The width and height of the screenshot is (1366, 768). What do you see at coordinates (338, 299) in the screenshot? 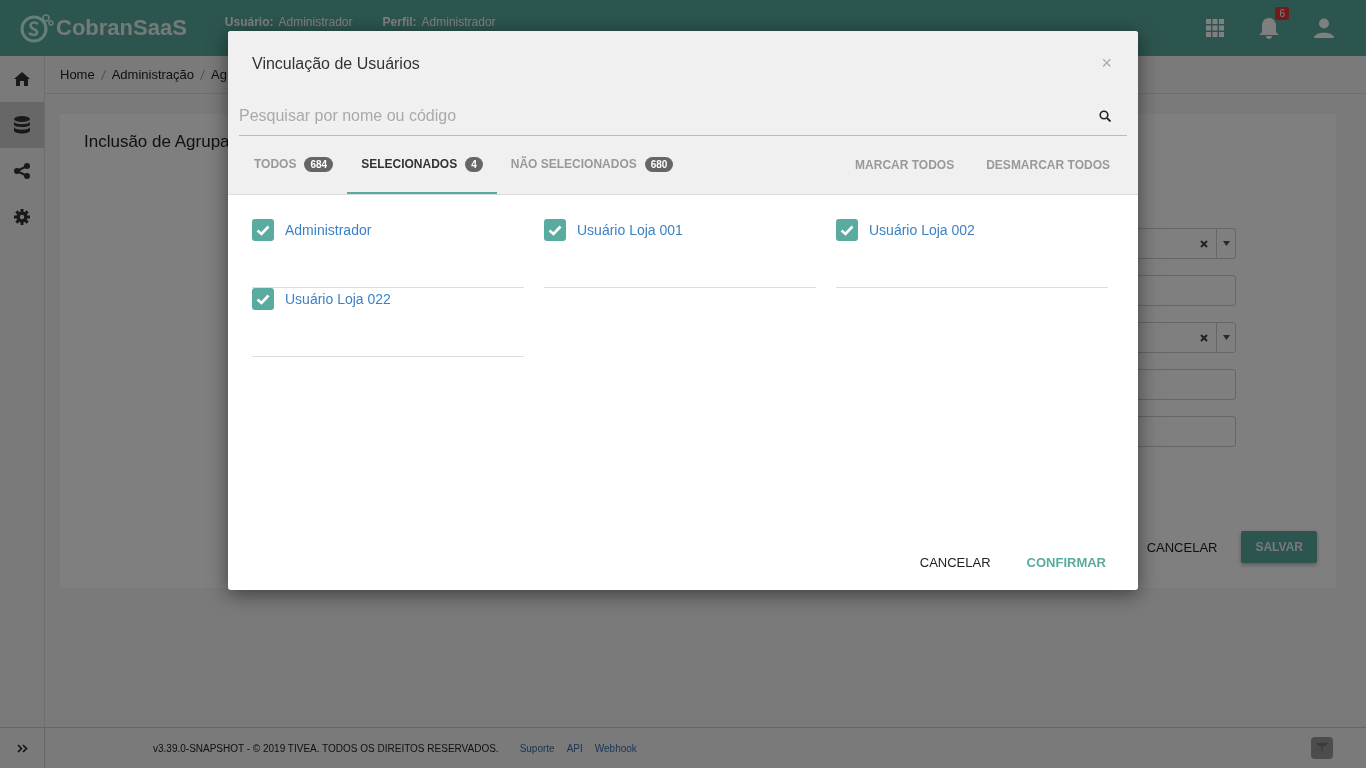
I see `user-option-label: Usuário Loja 022` at bounding box center [338, 299].